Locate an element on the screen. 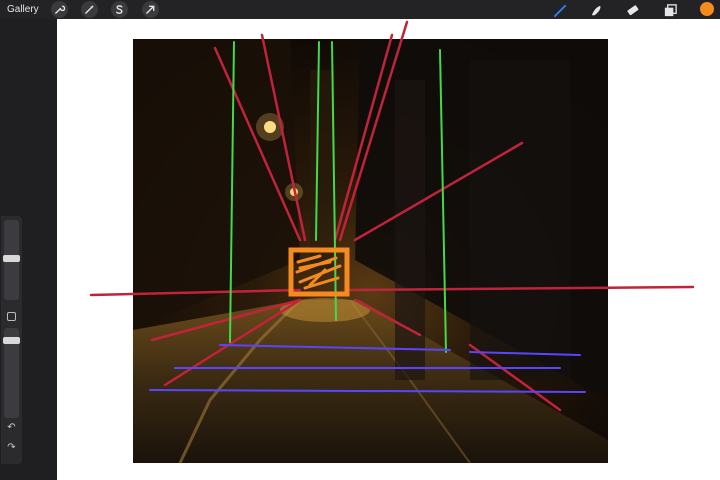 This screenshot has height=480, width=720. layers-button is located at coordinates (670, 10).